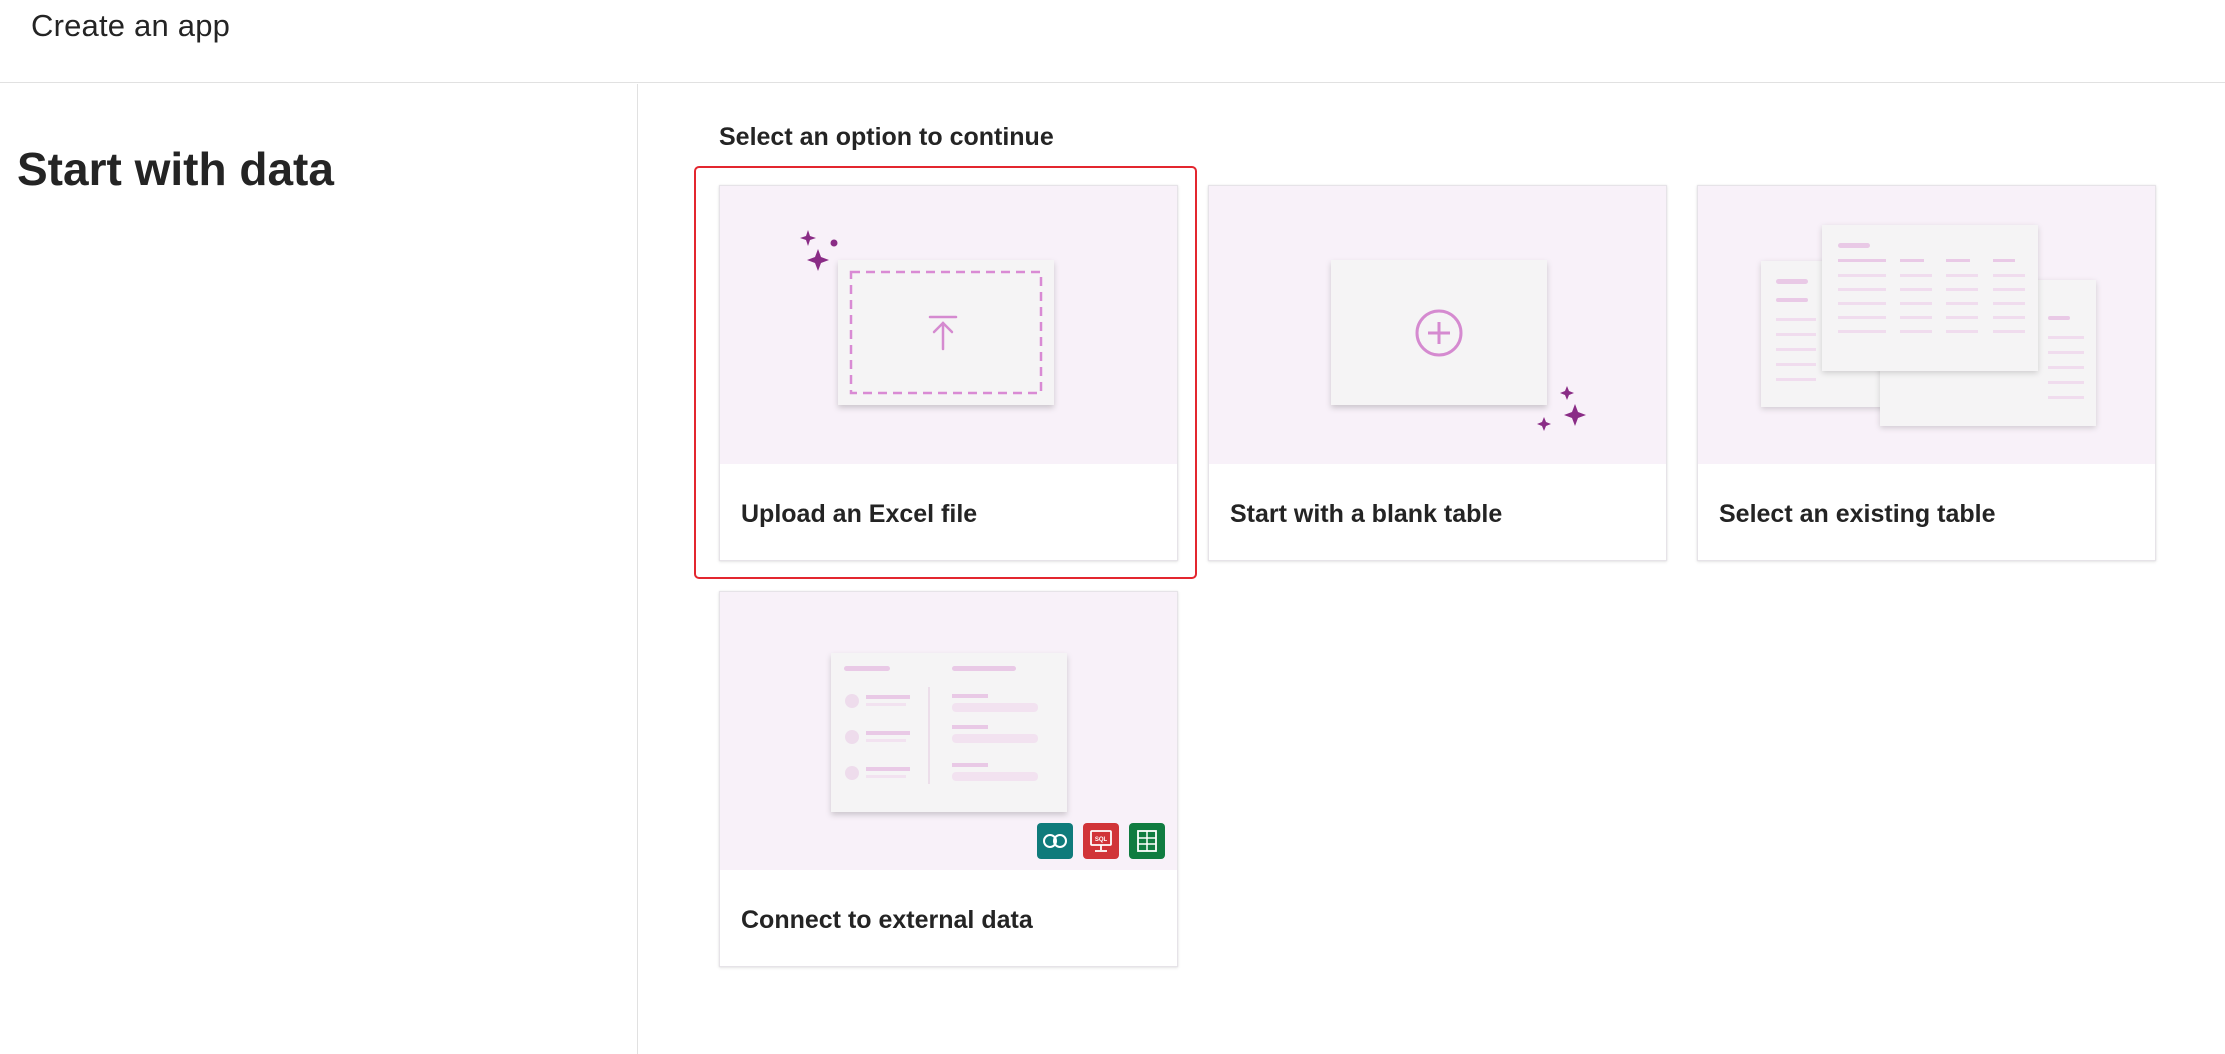 The width and height of the screenshot is (2225, 1054). I want to click on blank-table-card: Start with a blank table, so click(1437, 373).